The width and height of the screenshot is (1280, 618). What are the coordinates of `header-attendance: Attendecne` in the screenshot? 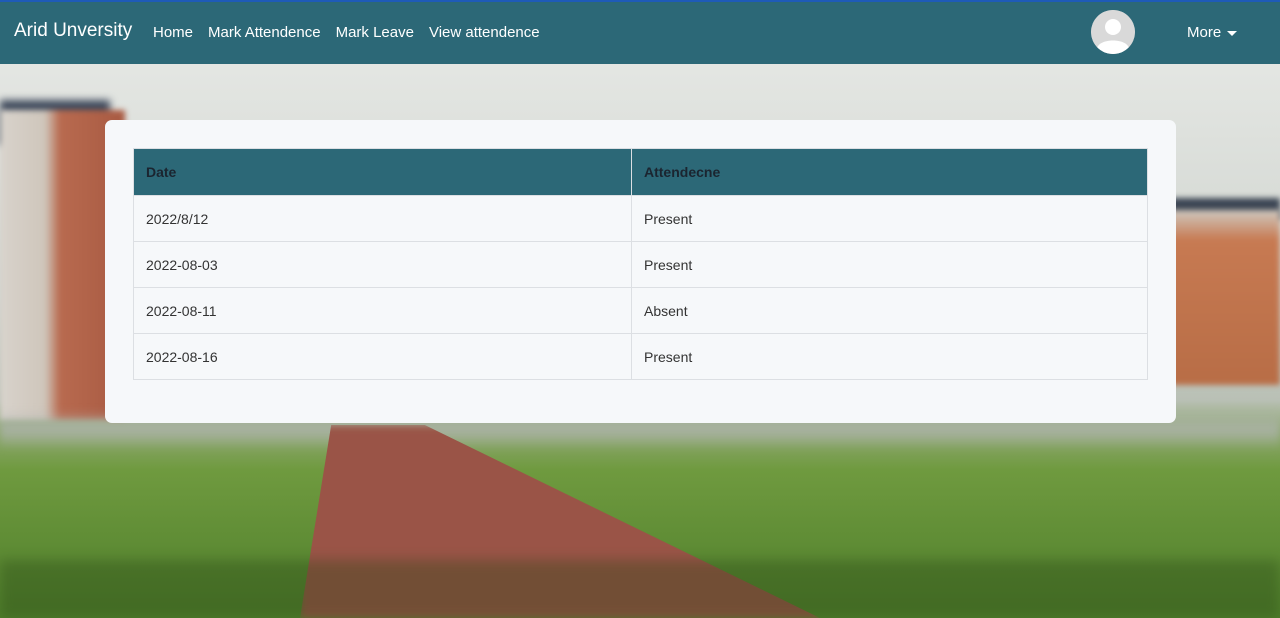 It's located at (889, 172).